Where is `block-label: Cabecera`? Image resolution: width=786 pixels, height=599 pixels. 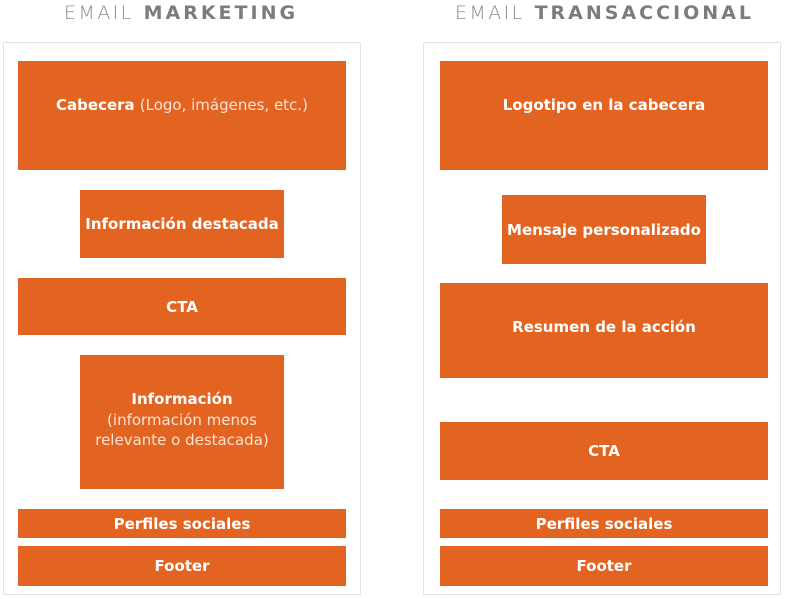
block-label: Cabecera is located at coordinates (95, 105).